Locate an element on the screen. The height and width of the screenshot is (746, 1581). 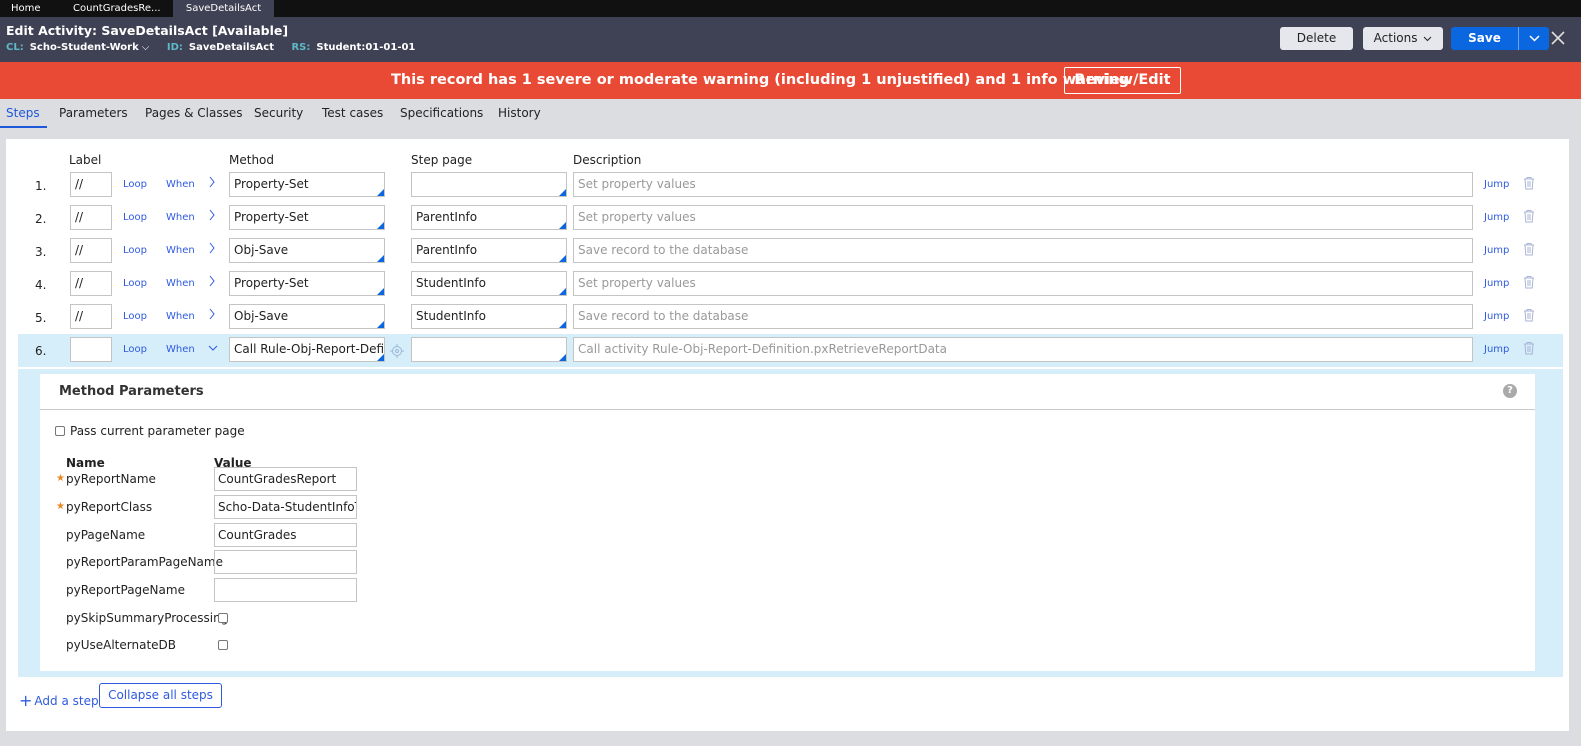
target-icon is located at coordinates (397, 351).